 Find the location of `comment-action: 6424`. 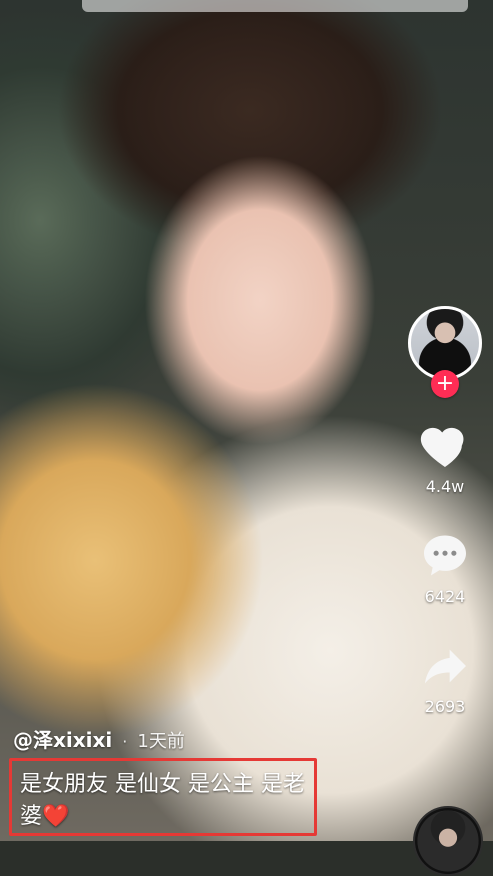

comment-action: 6424 is located at coordinates (445, 567).